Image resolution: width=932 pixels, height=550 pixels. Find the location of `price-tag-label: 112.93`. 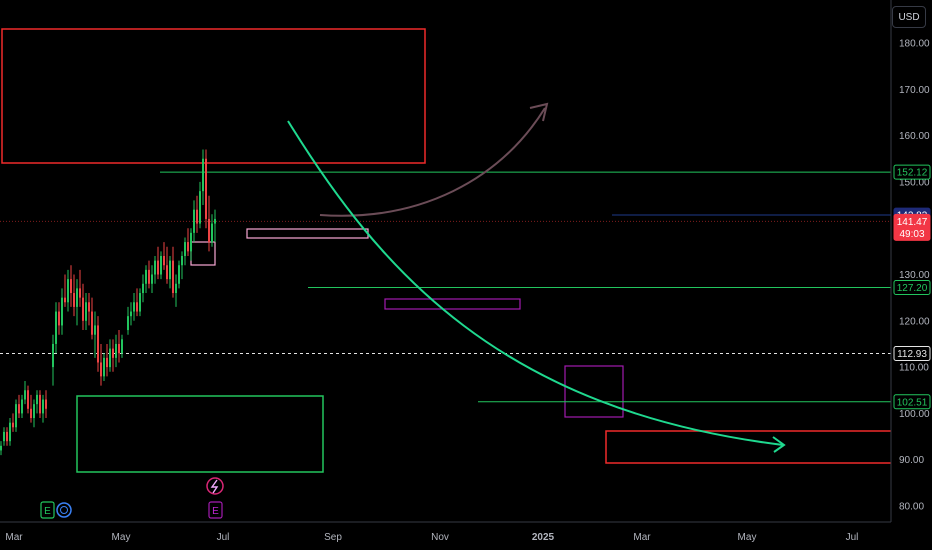

price-tag-label: 112.93 is located at coordinates (912, 354).